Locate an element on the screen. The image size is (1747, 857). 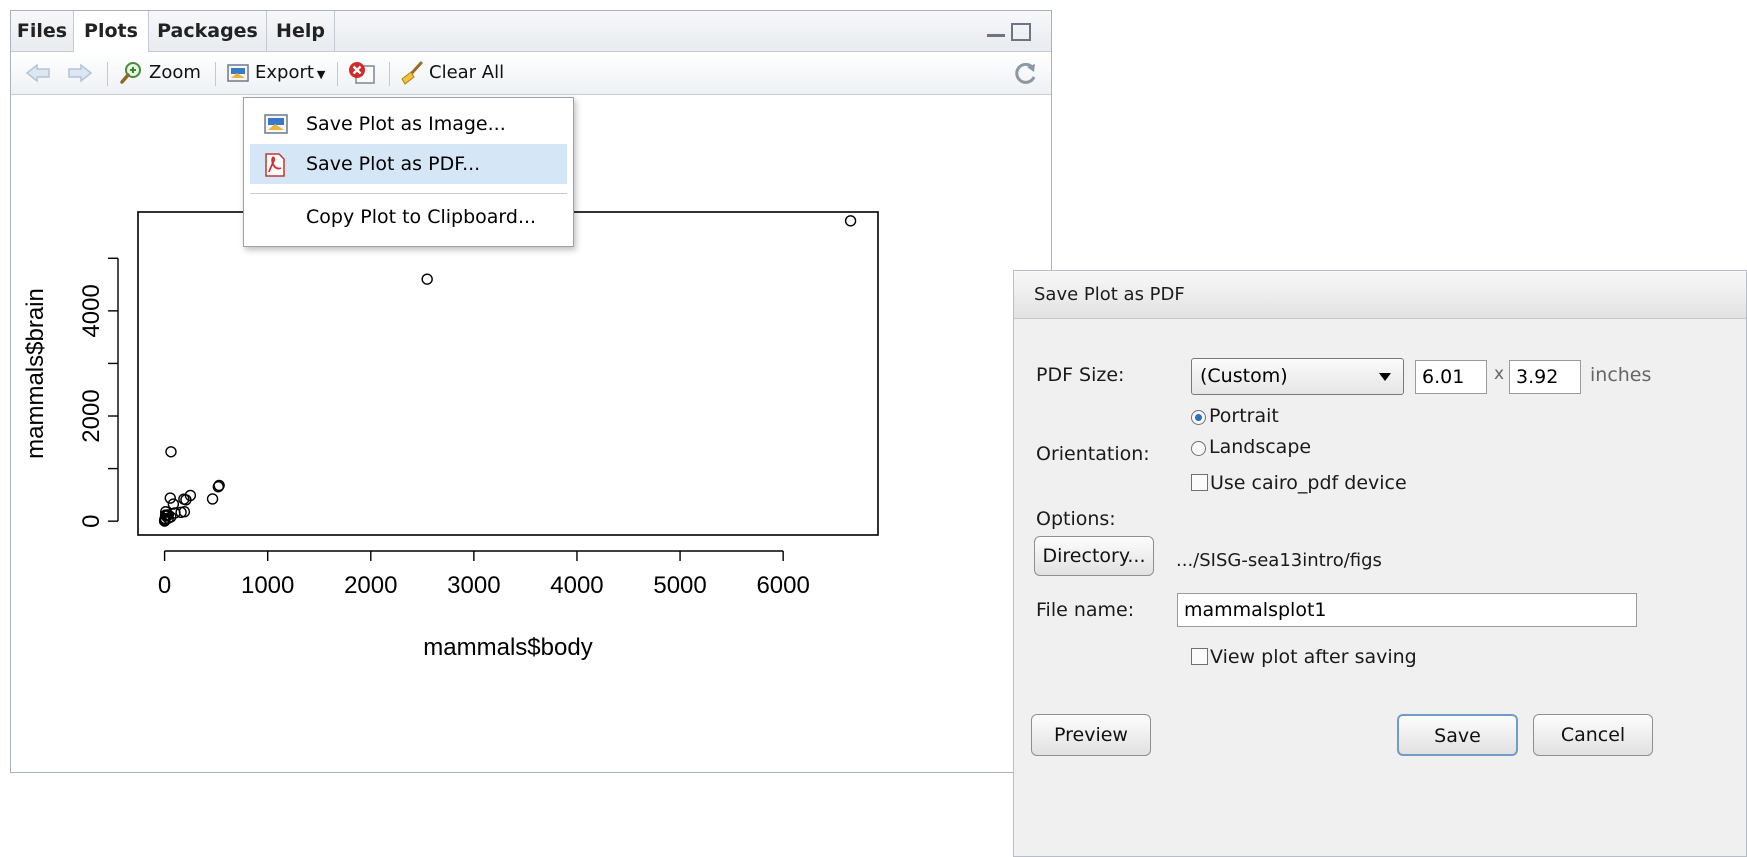
arrow-left-icon is located at coordinates (37, 73).